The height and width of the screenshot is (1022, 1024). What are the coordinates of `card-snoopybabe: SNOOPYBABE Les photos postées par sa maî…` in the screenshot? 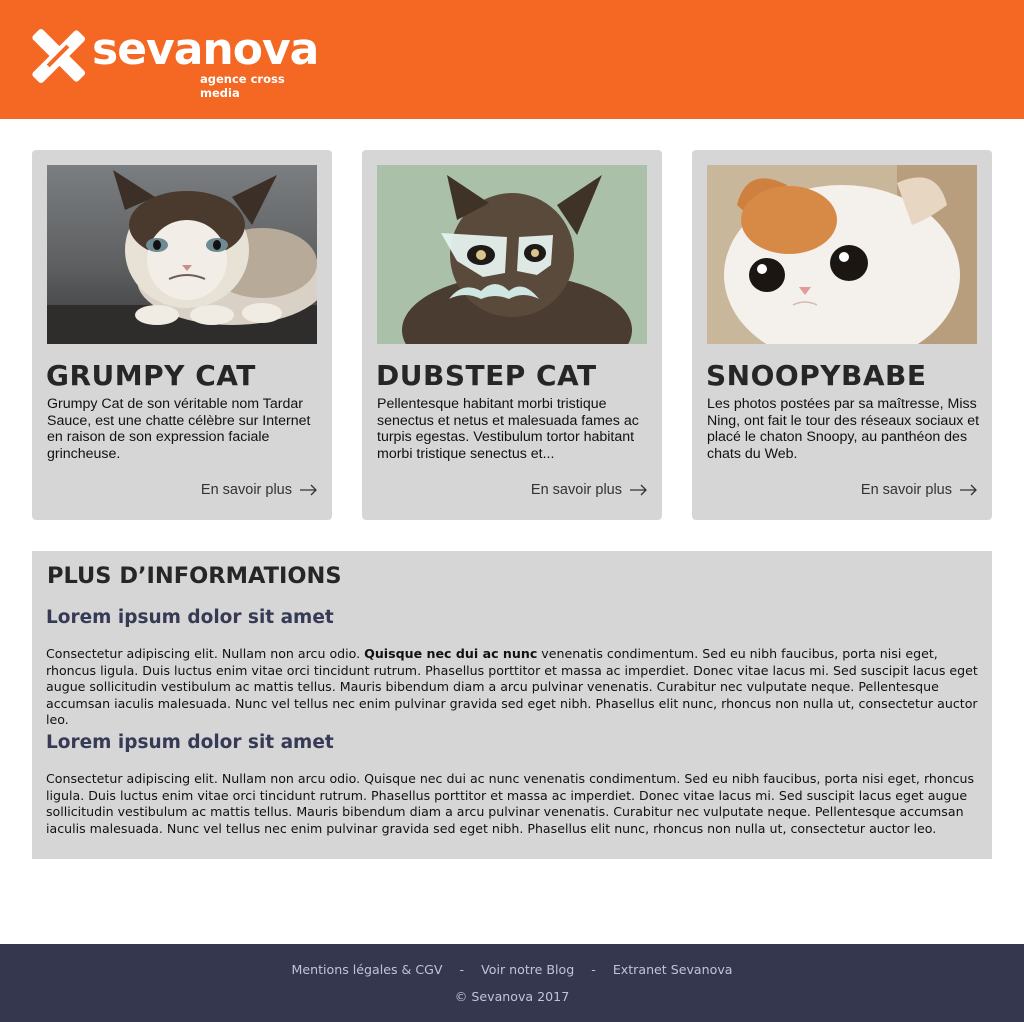 It's located at (842, 335).